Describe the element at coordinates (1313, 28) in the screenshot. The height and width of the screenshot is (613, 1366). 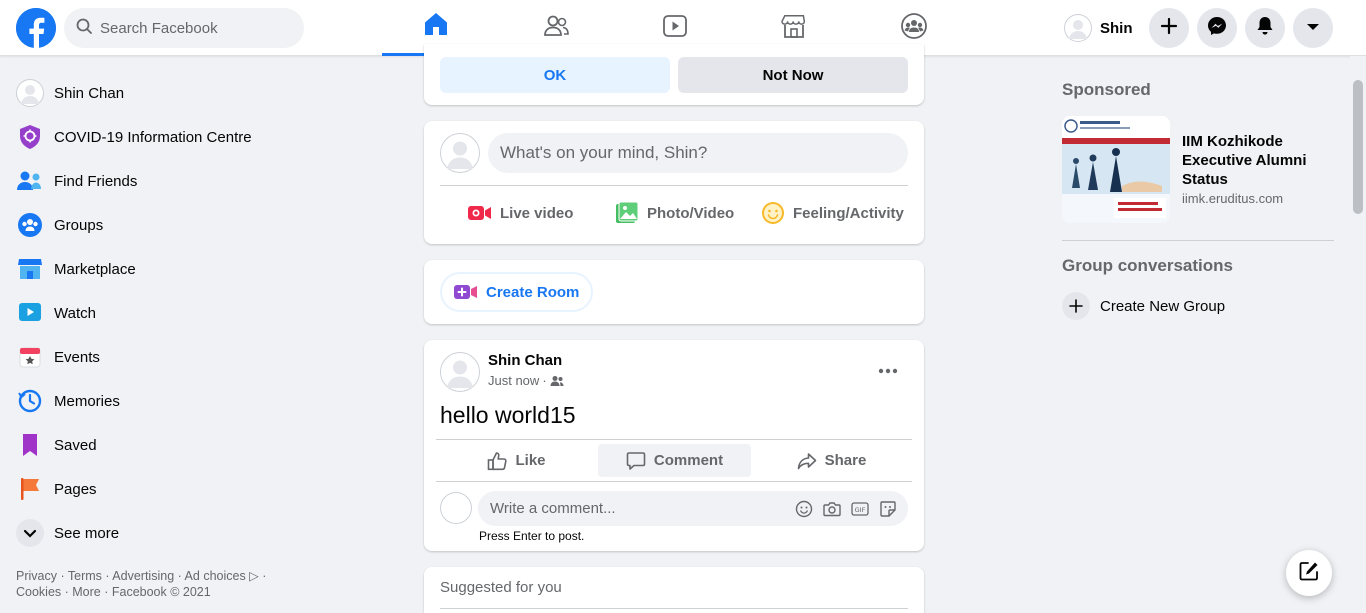
I see `account-menu-button` at that location.